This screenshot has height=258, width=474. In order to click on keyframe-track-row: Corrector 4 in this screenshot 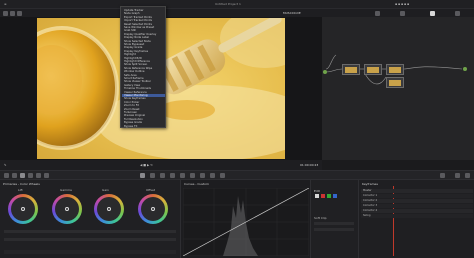, I will do `click(417, 211)`.